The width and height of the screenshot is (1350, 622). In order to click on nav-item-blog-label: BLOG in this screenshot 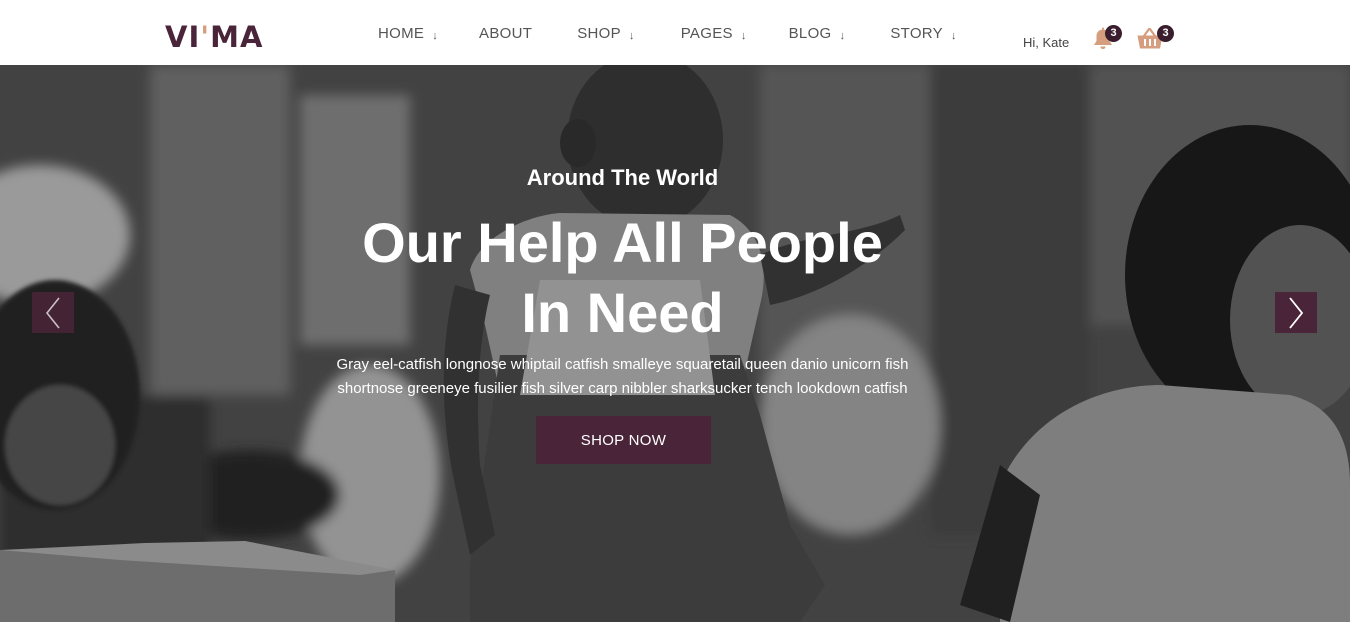, I will do `click(810, 33)`.